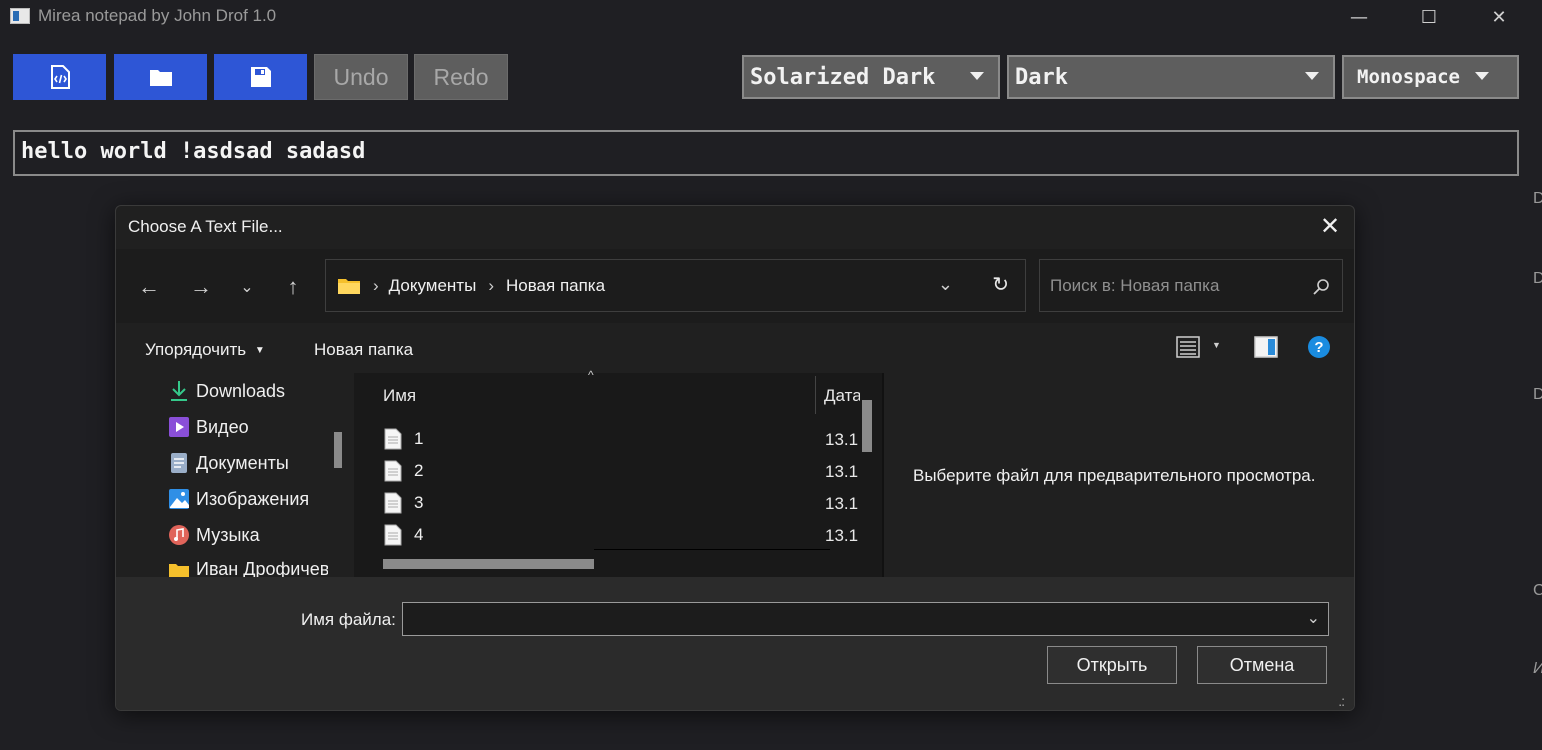 This screenshot has height=750, width=1542. What do you see at coordinates (1321, 287) in the screenshot?
I see `search-icon` at bounding box center [1321, 287].